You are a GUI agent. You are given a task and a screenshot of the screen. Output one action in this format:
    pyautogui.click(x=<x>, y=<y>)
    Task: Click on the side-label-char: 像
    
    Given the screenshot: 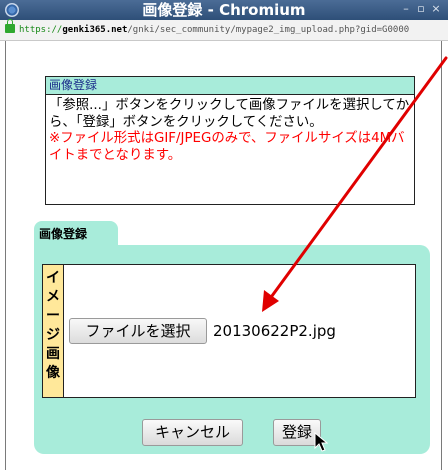 What is the action you would take?
    pyautogui.click(x=53, y=373)
    